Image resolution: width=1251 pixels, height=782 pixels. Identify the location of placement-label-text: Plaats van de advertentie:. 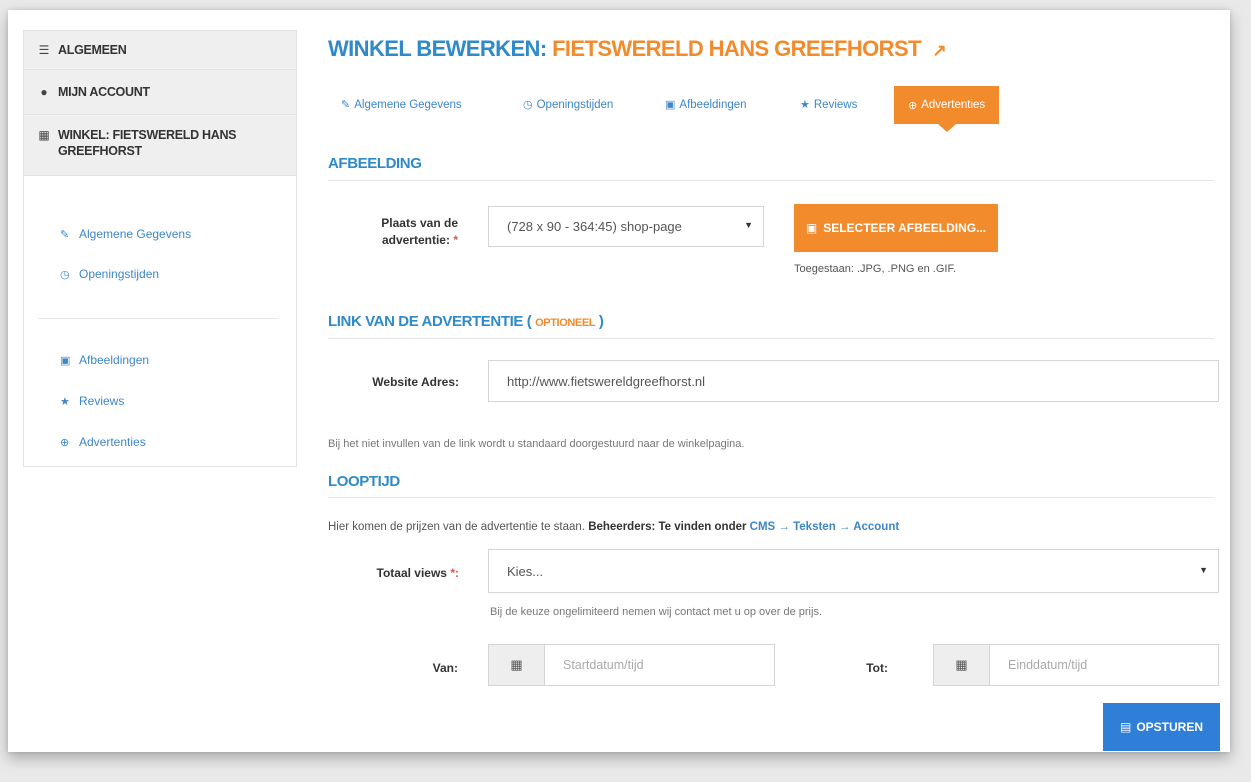
(419, 231).